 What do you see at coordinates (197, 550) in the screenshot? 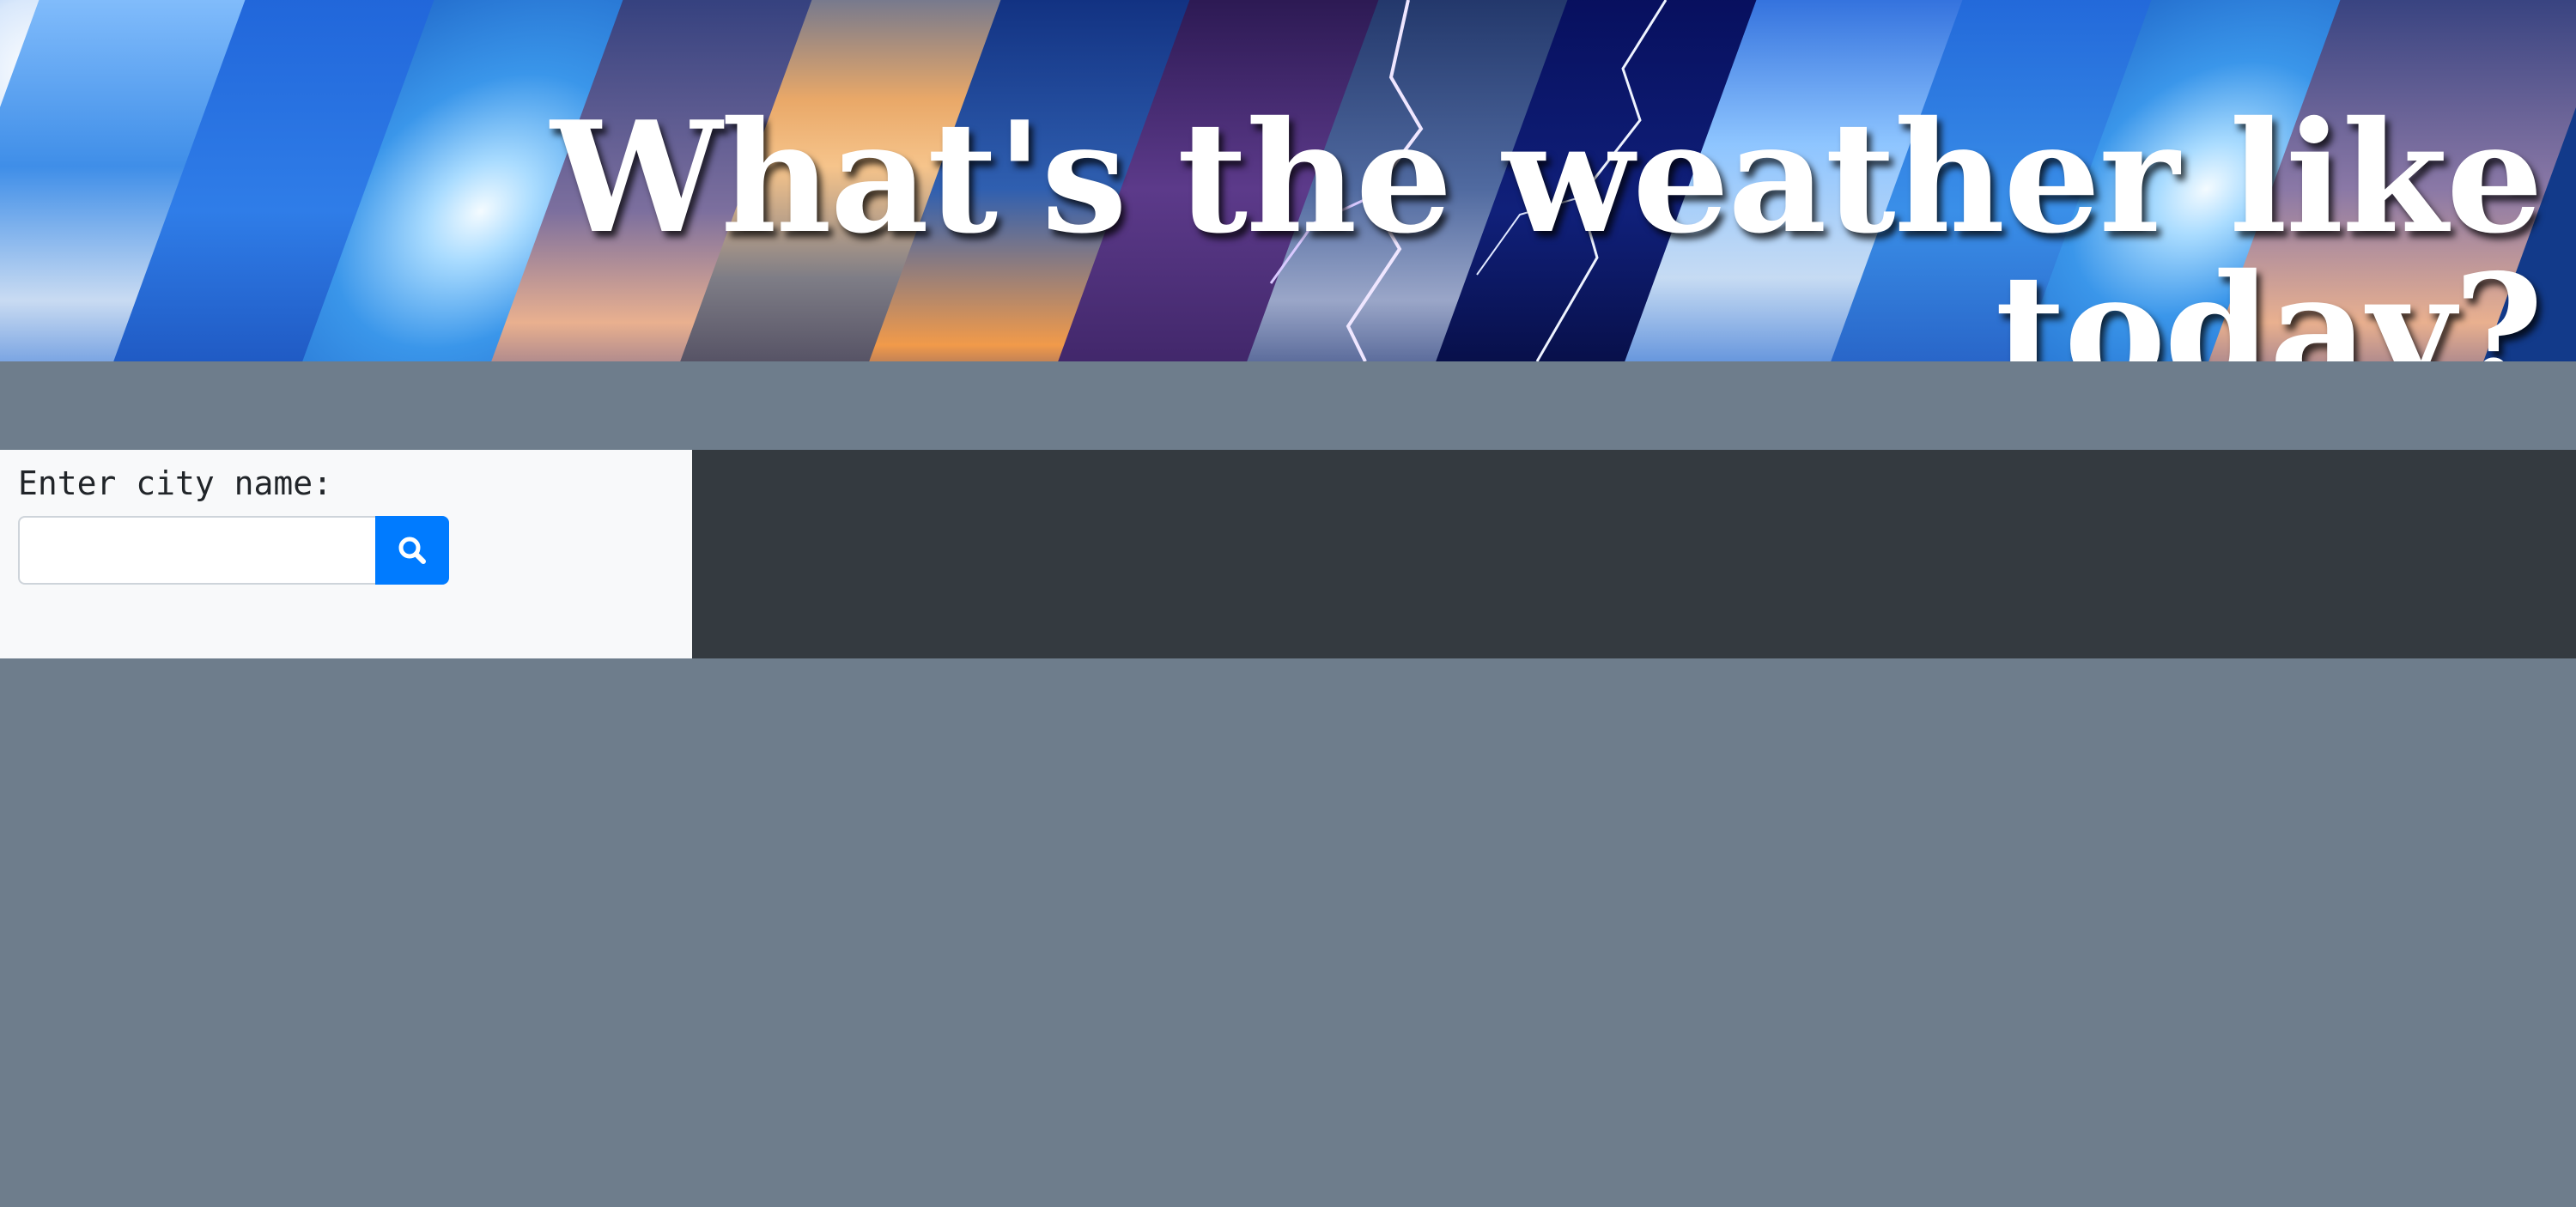
I see `city-search-input` at bounding box center [197, 550].